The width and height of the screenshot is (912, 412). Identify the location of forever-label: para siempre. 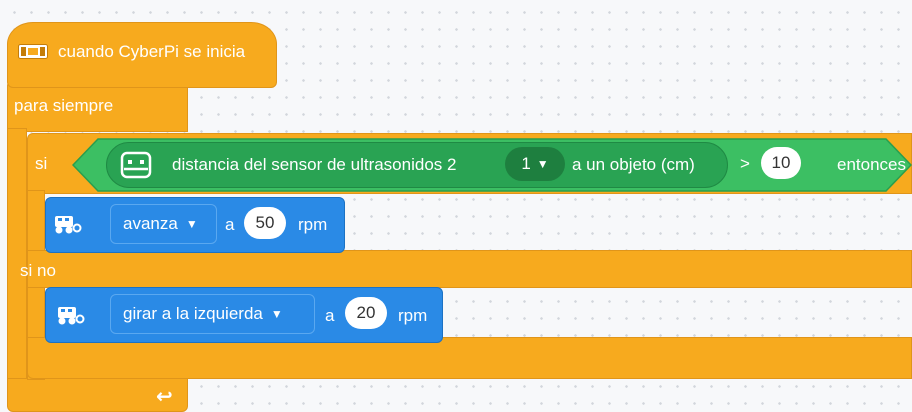
(64, 105).